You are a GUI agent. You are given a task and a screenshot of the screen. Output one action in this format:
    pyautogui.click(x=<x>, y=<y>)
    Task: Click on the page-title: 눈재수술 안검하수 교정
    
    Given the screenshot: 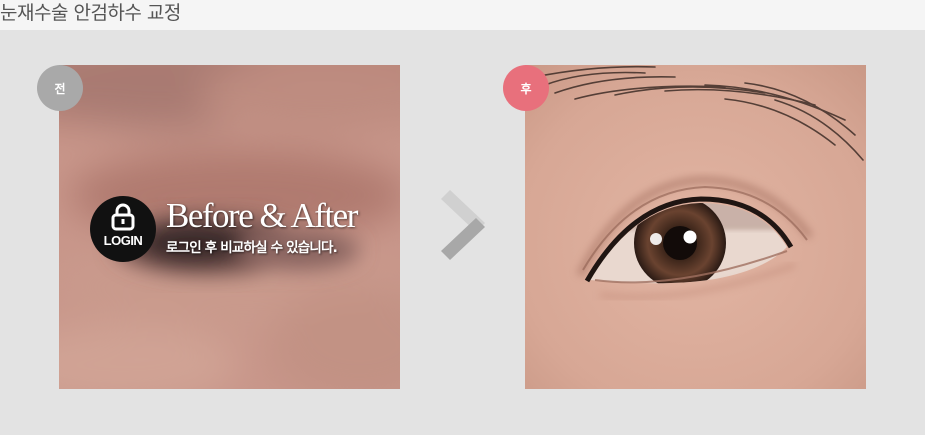 What is the action you would take?
    pyautogui.click(x=90, y=13)
    